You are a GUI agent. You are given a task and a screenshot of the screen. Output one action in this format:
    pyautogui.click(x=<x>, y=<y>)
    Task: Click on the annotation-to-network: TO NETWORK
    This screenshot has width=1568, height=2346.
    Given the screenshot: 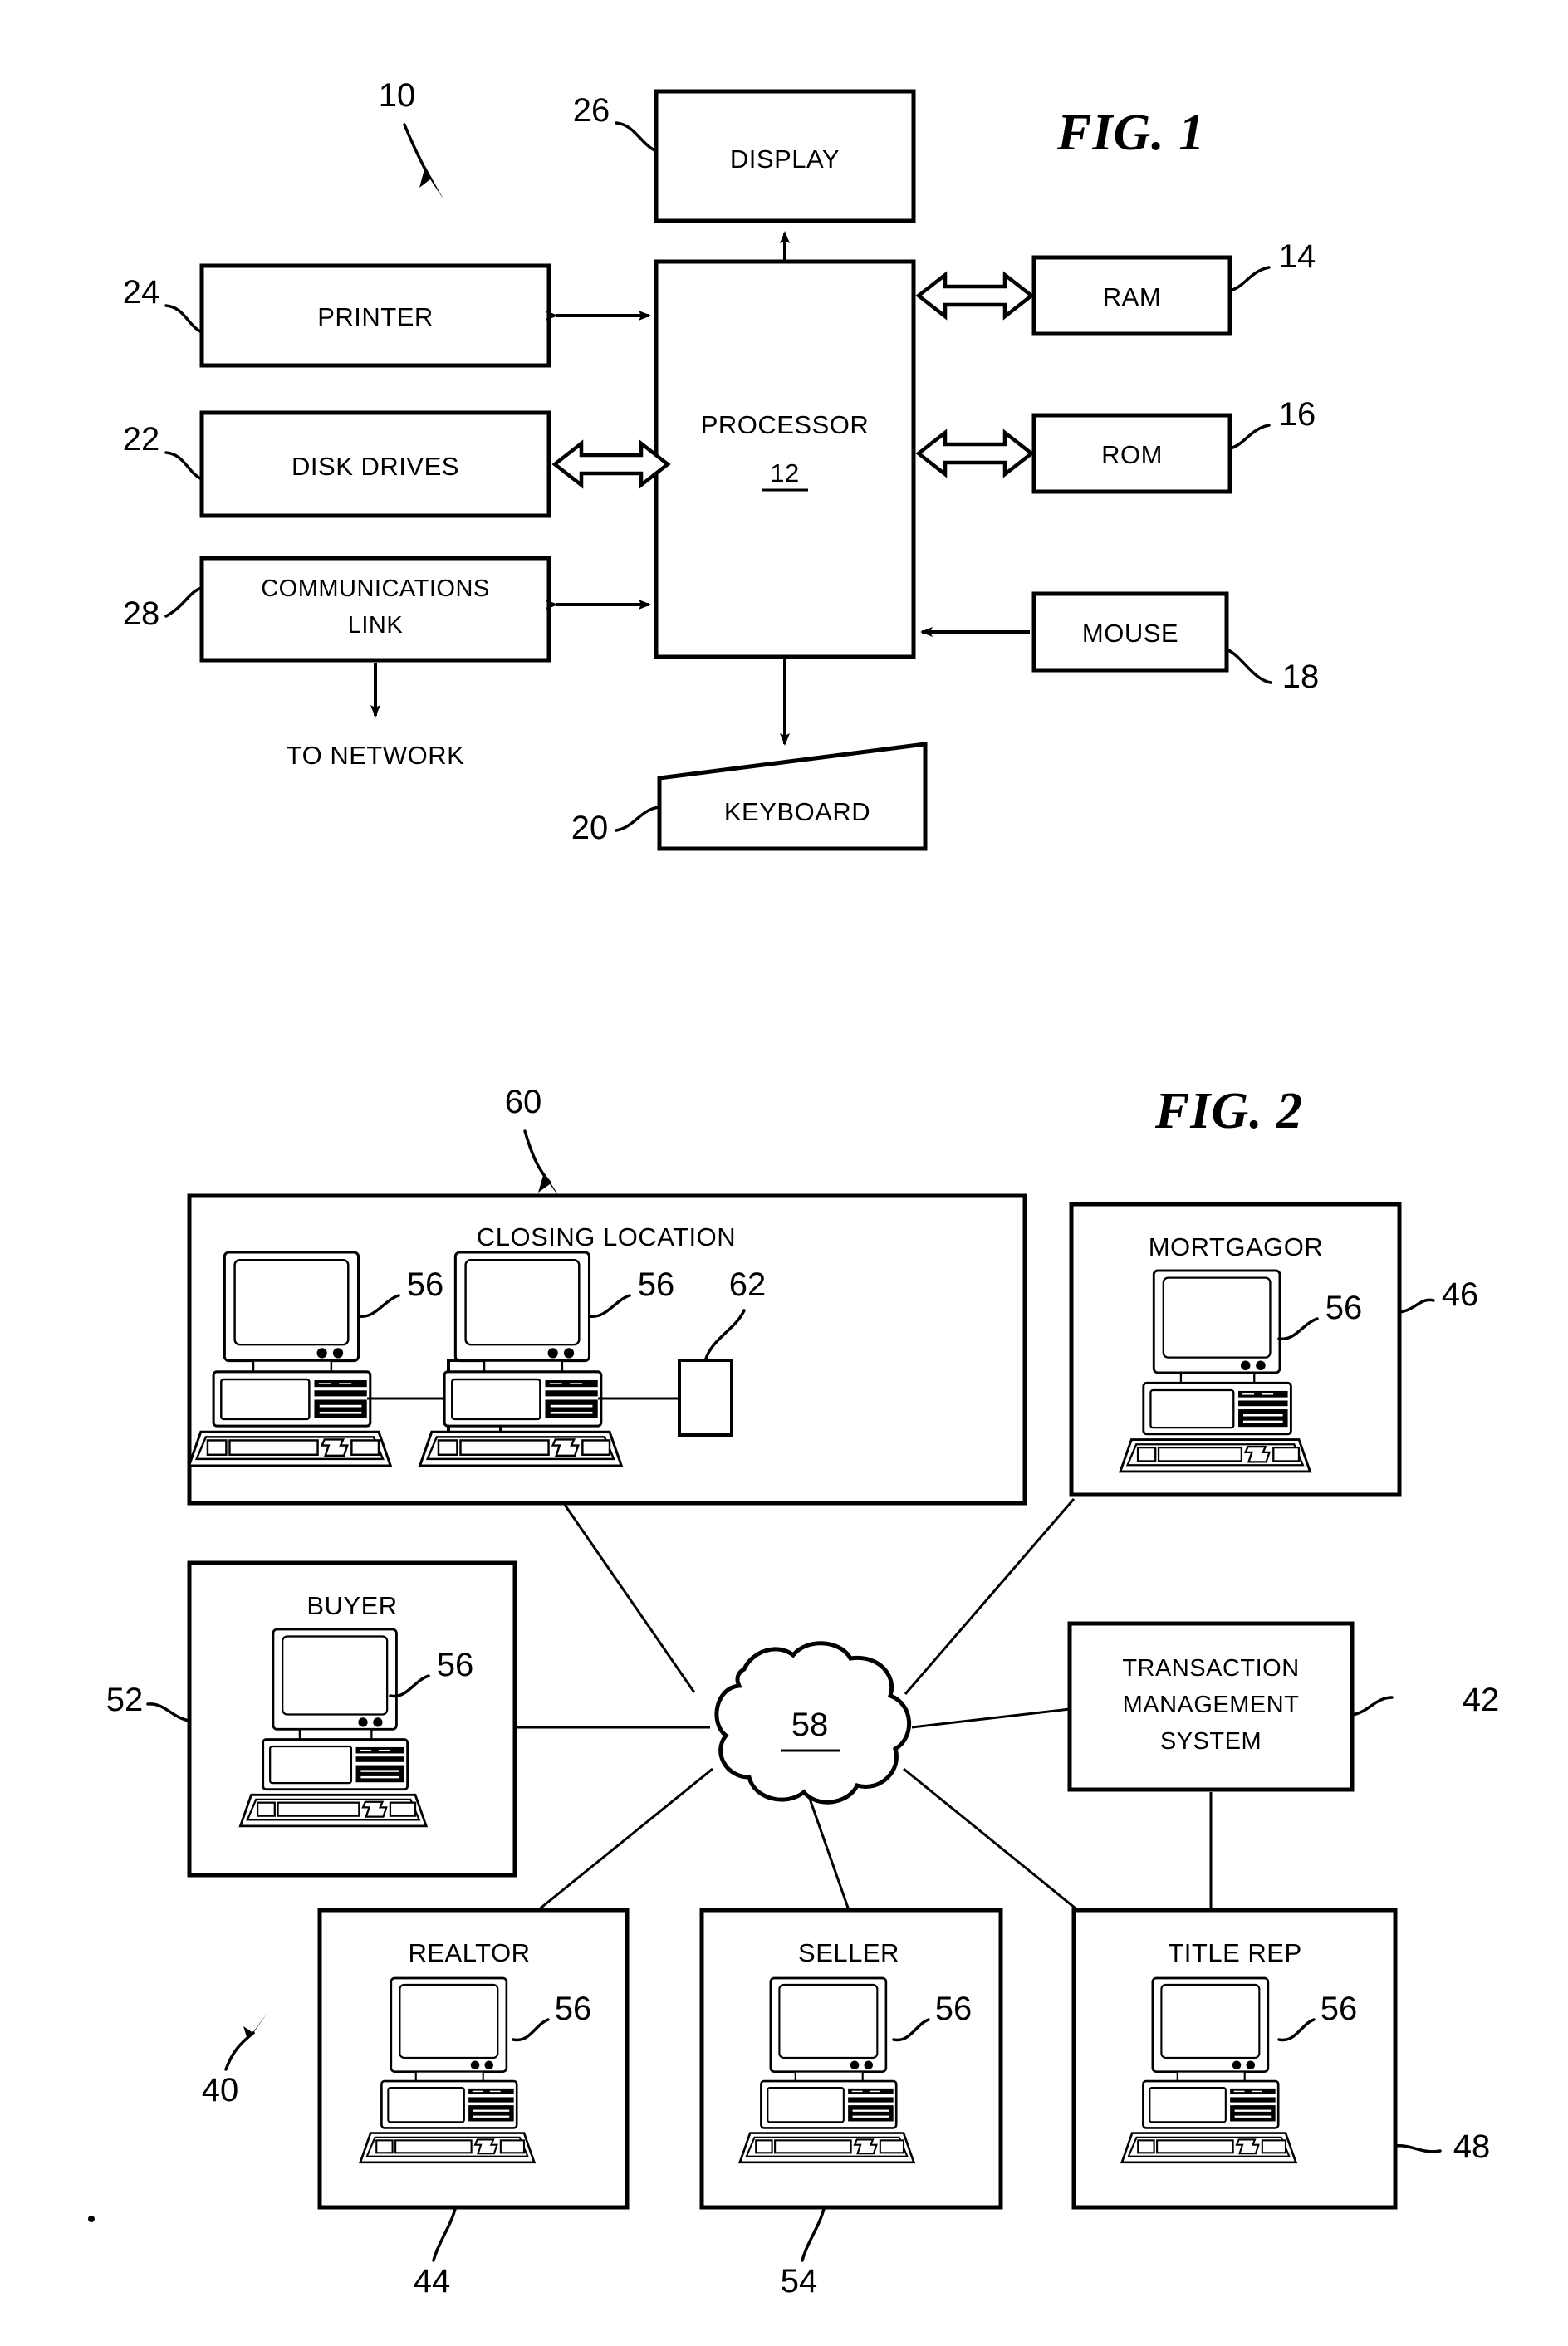 What is the action you would take?
    pyautogui.click(x=376, y=755)
    